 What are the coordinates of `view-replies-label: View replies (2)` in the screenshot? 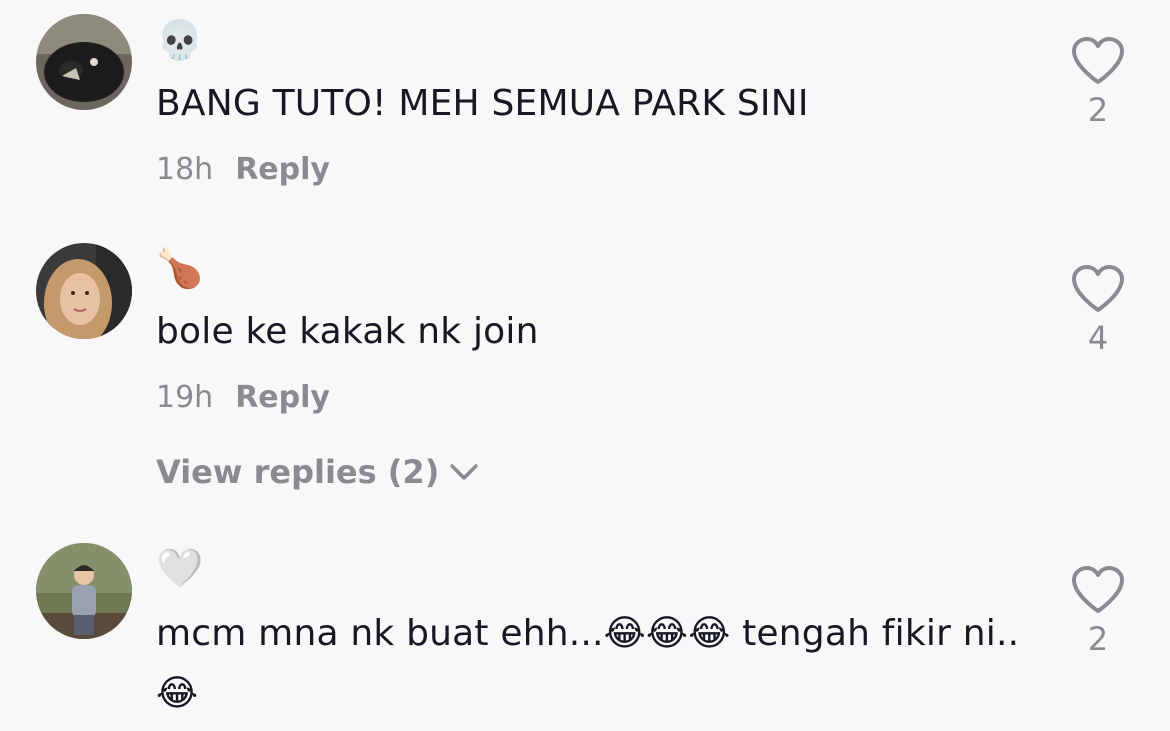 It's located at (298, 472).